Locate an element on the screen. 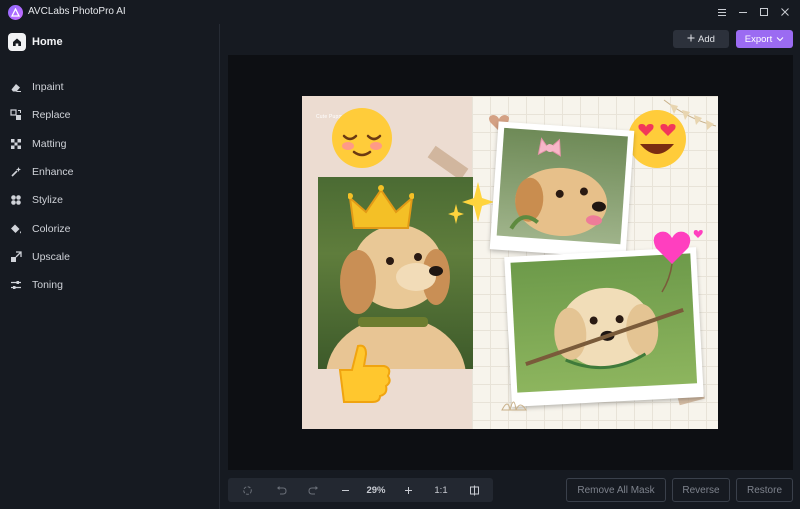 The height and width of the screenshot is (509, 800). grass-doodle is located at coordinates (514, 406).